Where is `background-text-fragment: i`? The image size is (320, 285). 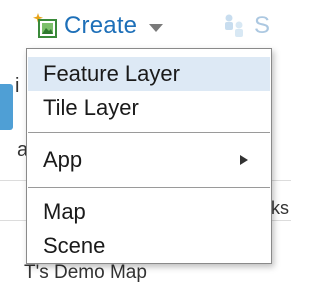
background-text-fragment: i is located at coordinates (17, 86).